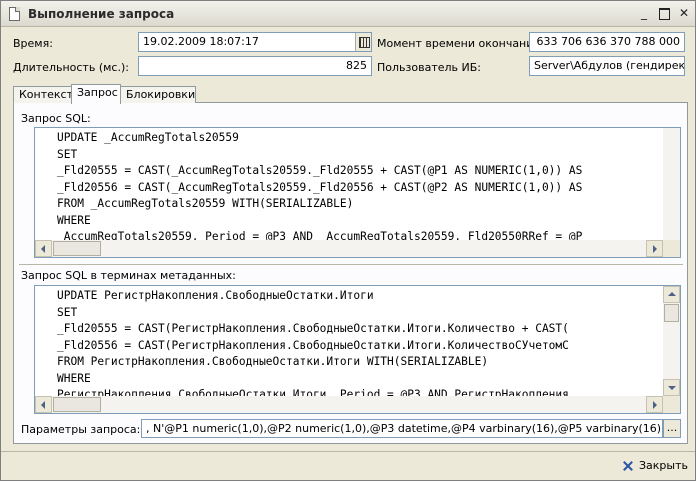 Image resolution: width=696 pixels, height=481 pixels. What do you see at coordinates (128, 275) in the screenshot?
I see `sql-meta-label: Запрос SQL в терминах метаданных:` at bounding box center [128, 275].